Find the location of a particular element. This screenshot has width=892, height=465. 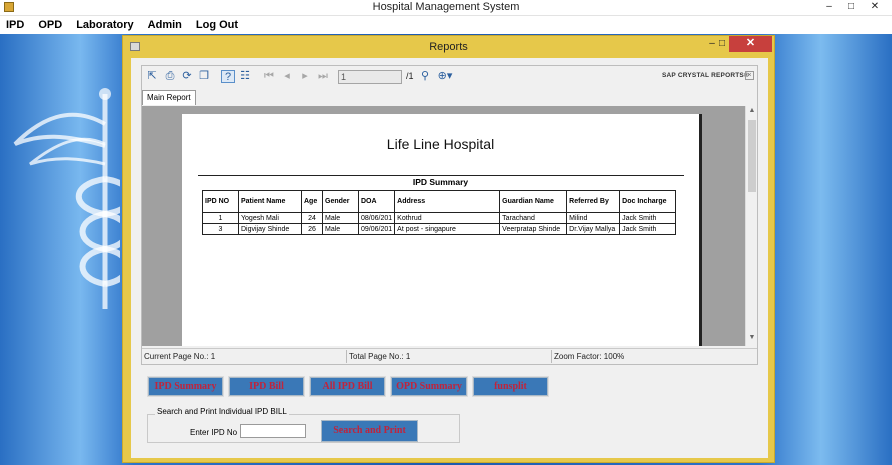

crystal-reports-brand: SAP CRYSTAL REPORTS® is located at coordinates (705, 75).